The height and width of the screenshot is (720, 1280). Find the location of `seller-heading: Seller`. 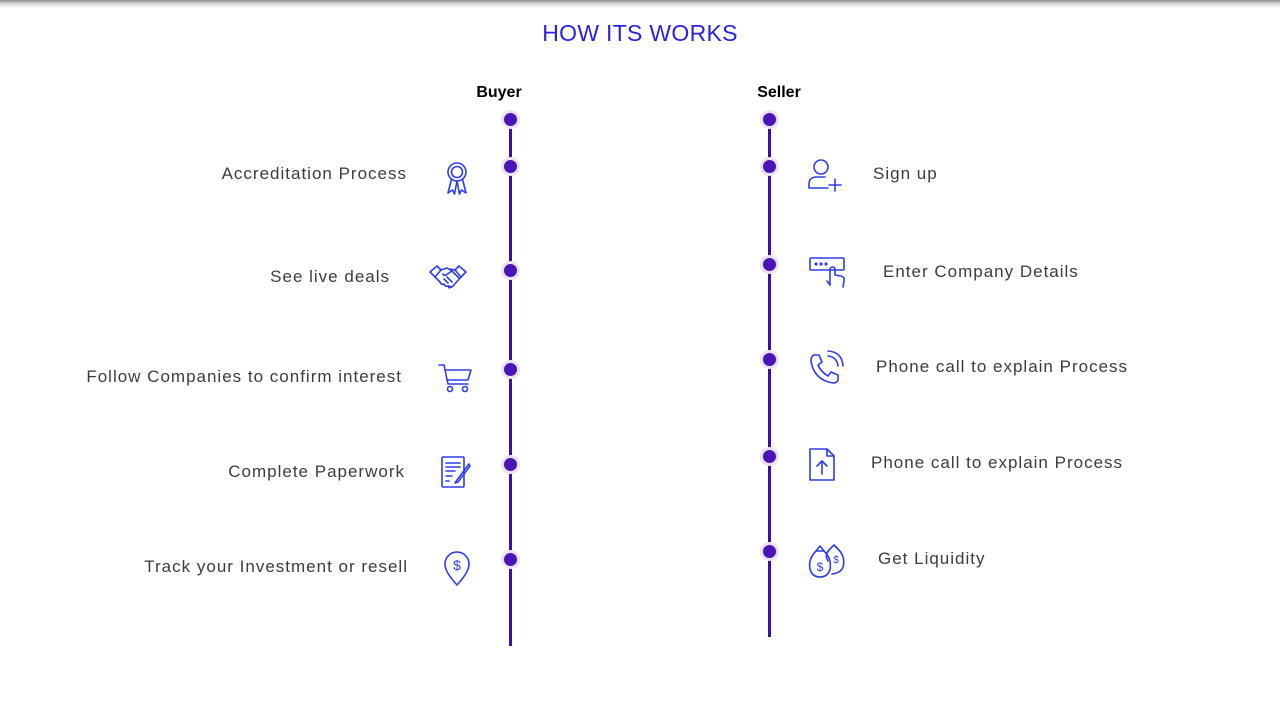

seller-heading: Seller is located at coordinates (779, 92).